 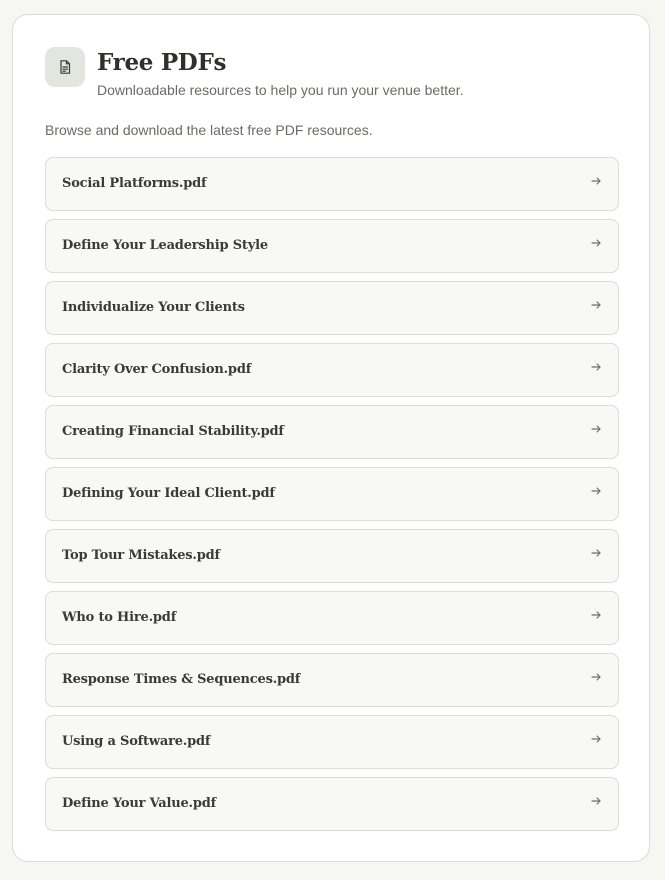 What do you see at coordinates (332, 370) in the screenshot?
I see `resource-item: Clarity Over Confusion.pdf` at bounding box center [332, 370].